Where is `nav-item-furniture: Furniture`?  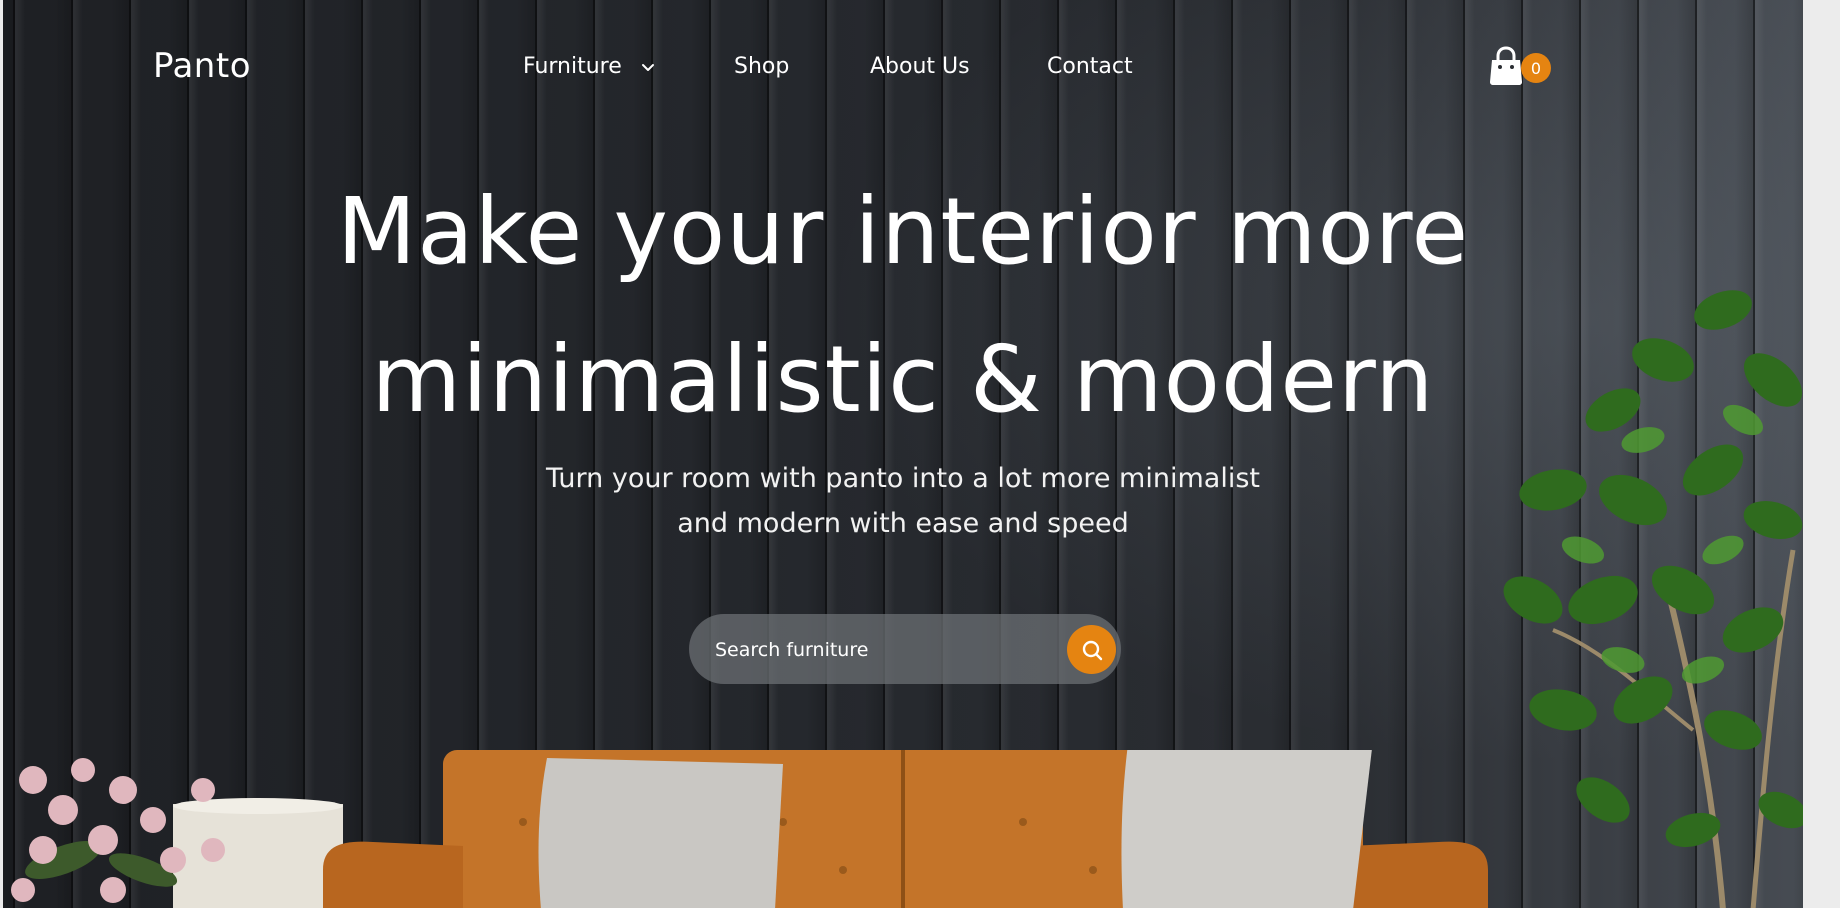 nav-item-furniture: Furniture is located at coordinates (589, 66).